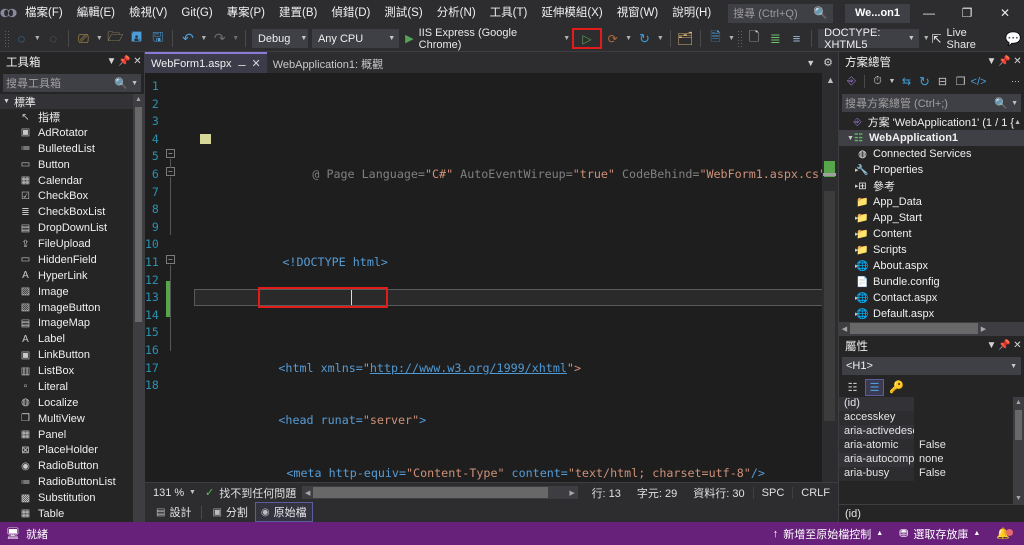  Describe the element at coordinates (1017, 61) in the screenshot. I see `solution-explorer-close-icon: ✕` at that location.